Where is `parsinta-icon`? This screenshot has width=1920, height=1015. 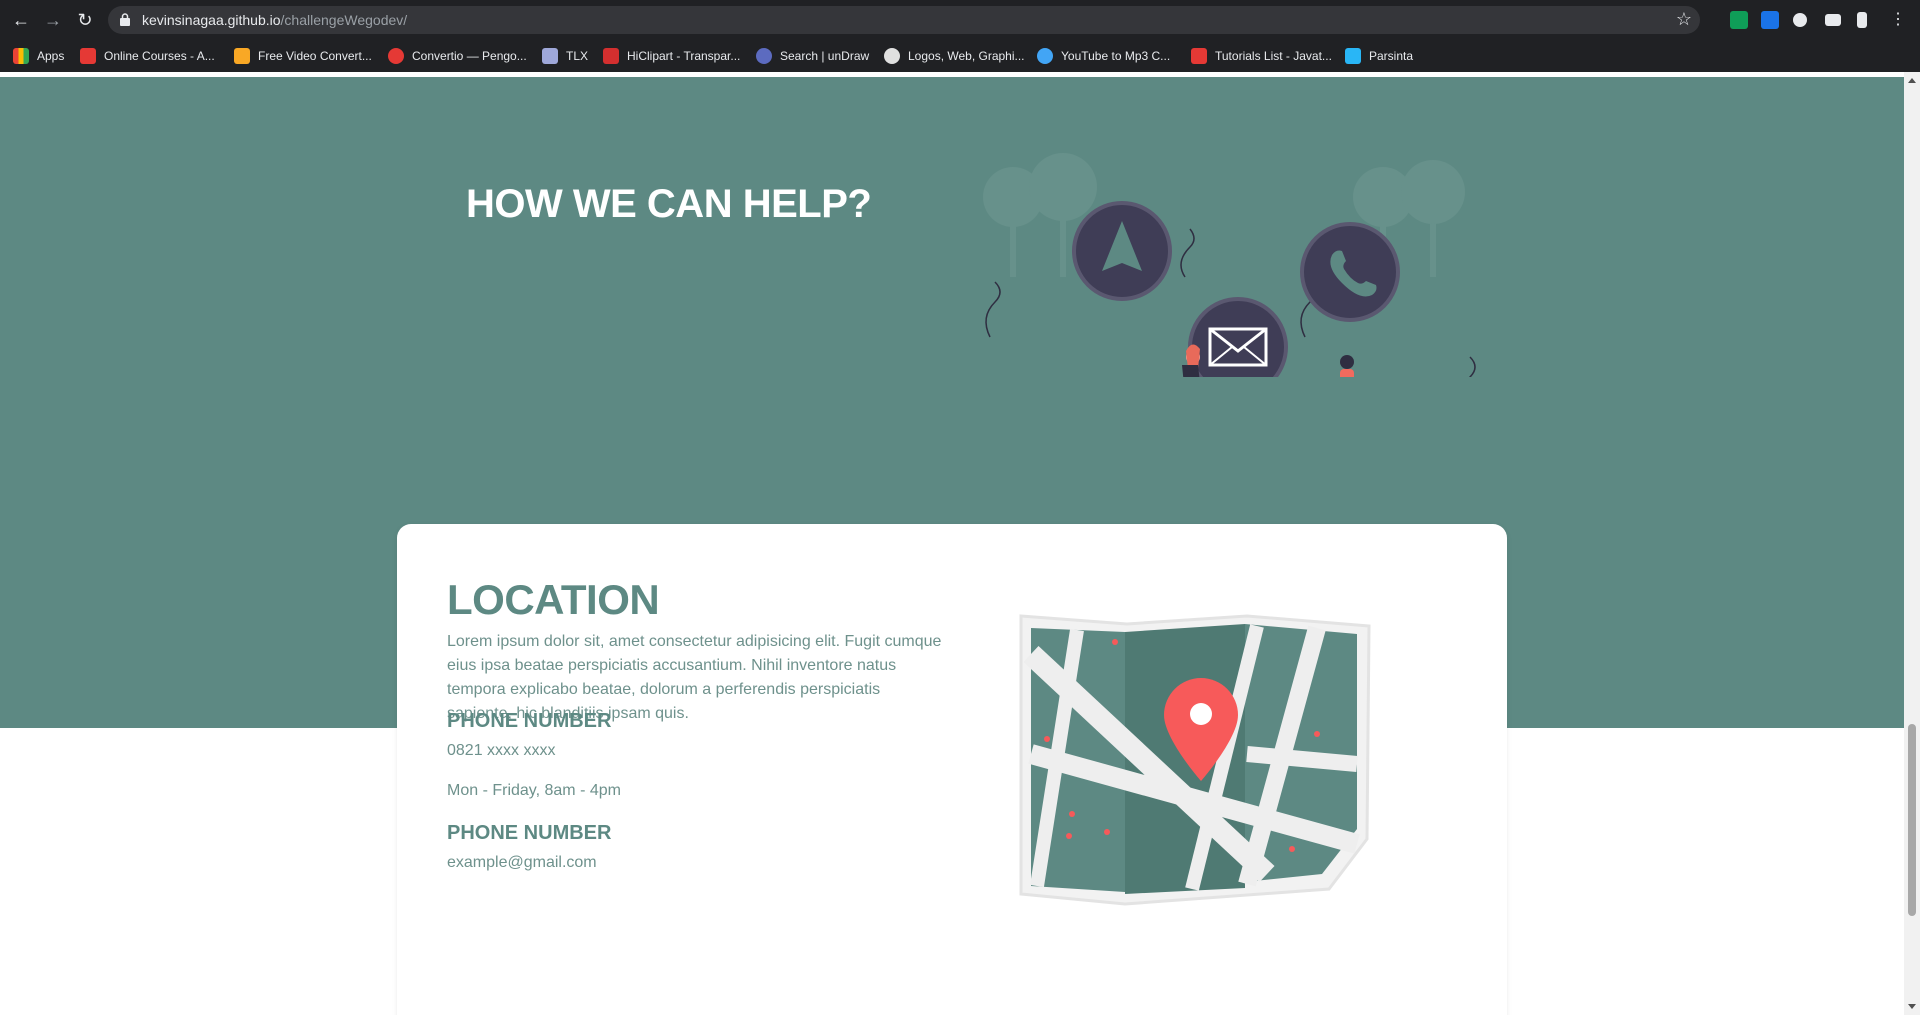 parsinta-icon is located at coordinates (1353, 56).